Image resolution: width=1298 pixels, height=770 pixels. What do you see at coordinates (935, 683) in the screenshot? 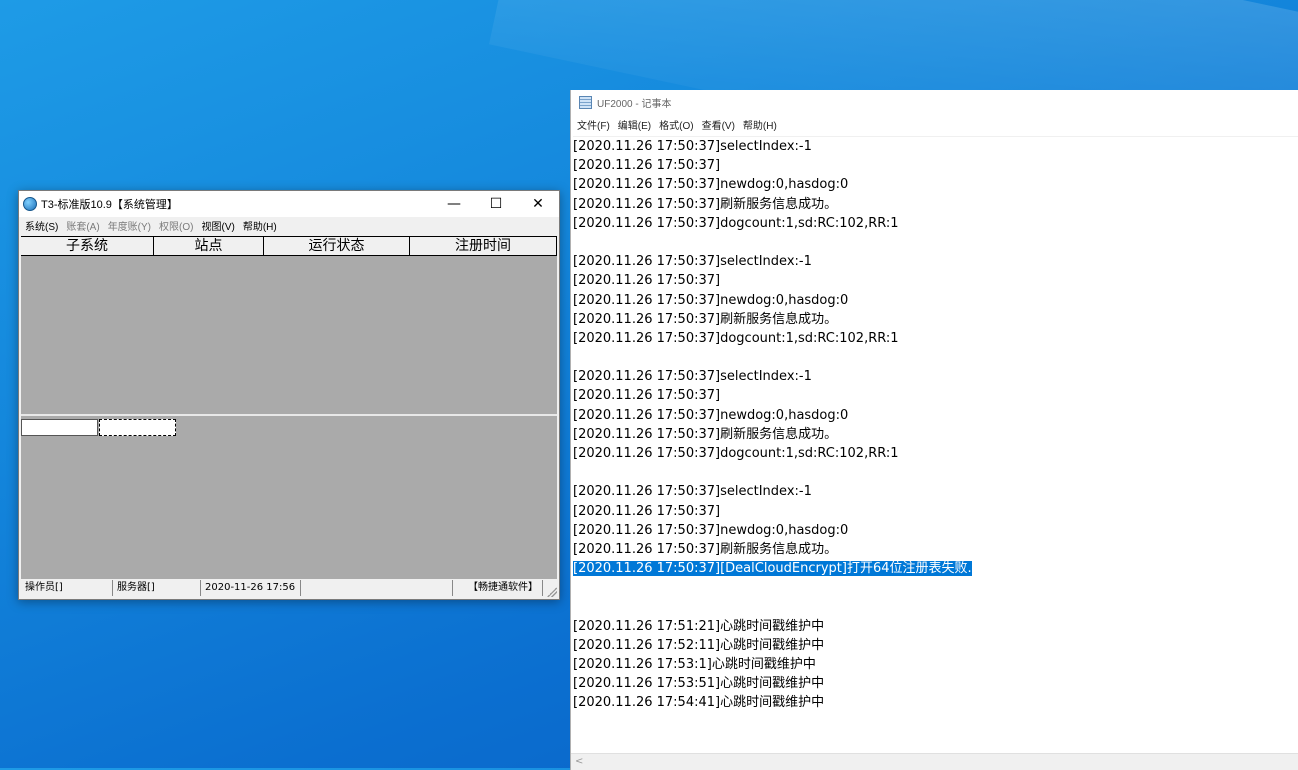
I see `text-line: [2020.11.26 17:53:51]心跳时间戳维护中` at bounding box center [935, 683].